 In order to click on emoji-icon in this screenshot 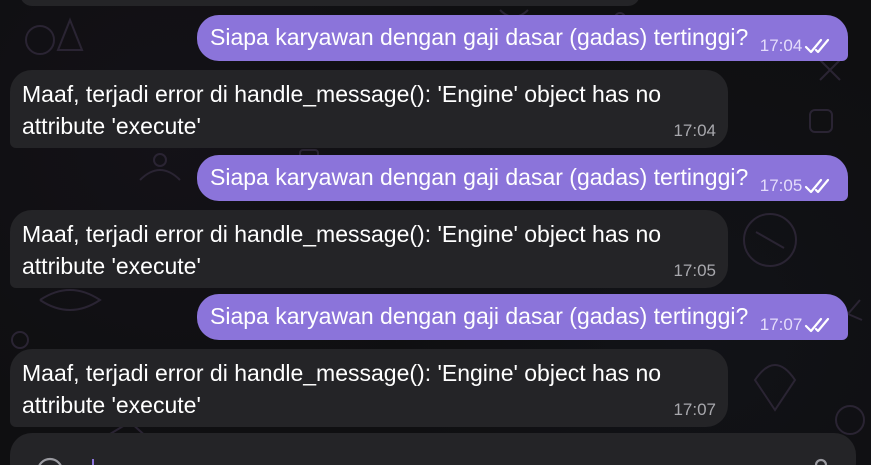, I will do `click(50, 461)`.